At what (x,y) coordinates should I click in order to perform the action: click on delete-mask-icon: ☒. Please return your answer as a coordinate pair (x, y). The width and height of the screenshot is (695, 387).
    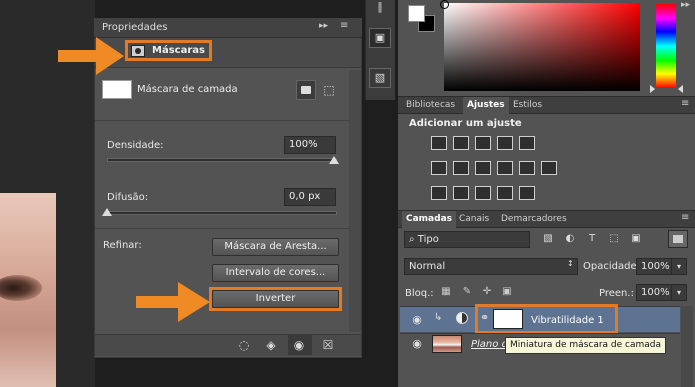
    Looking at the image, I should click on (328, 345).